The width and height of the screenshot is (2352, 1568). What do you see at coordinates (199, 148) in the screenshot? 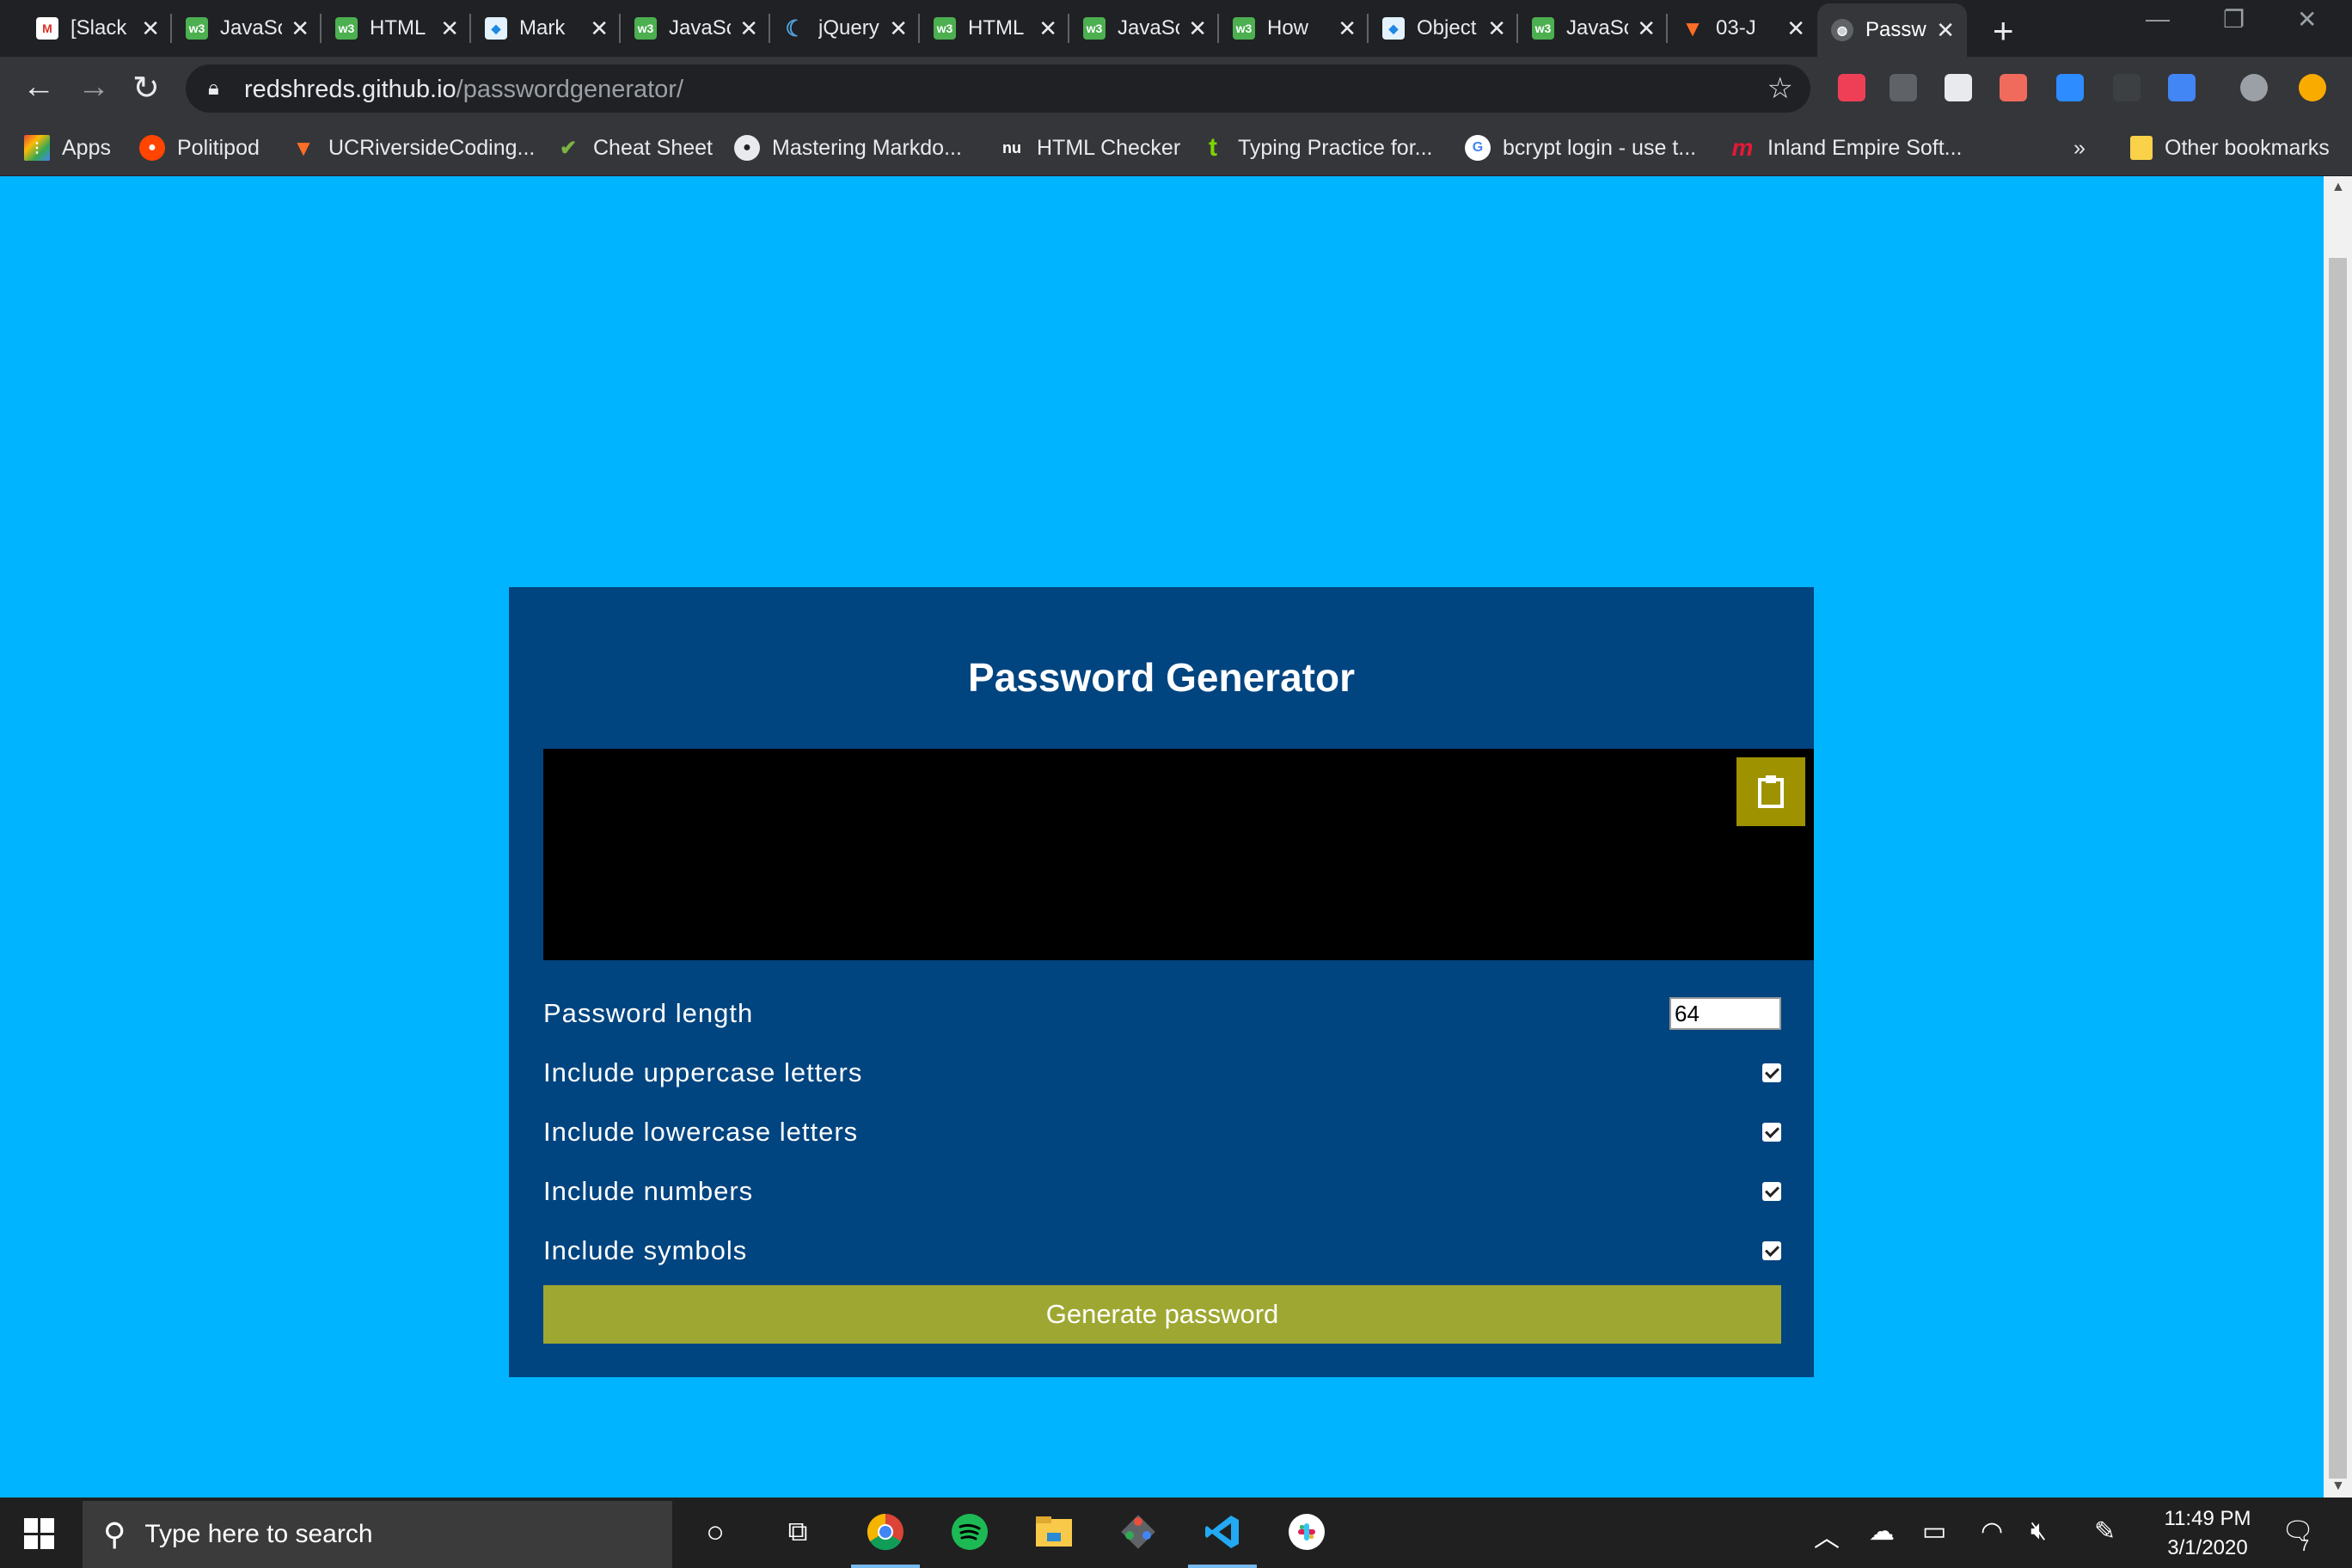
I see `bookmark-politipod: ● Politipod` at bounding box center [199, 148].